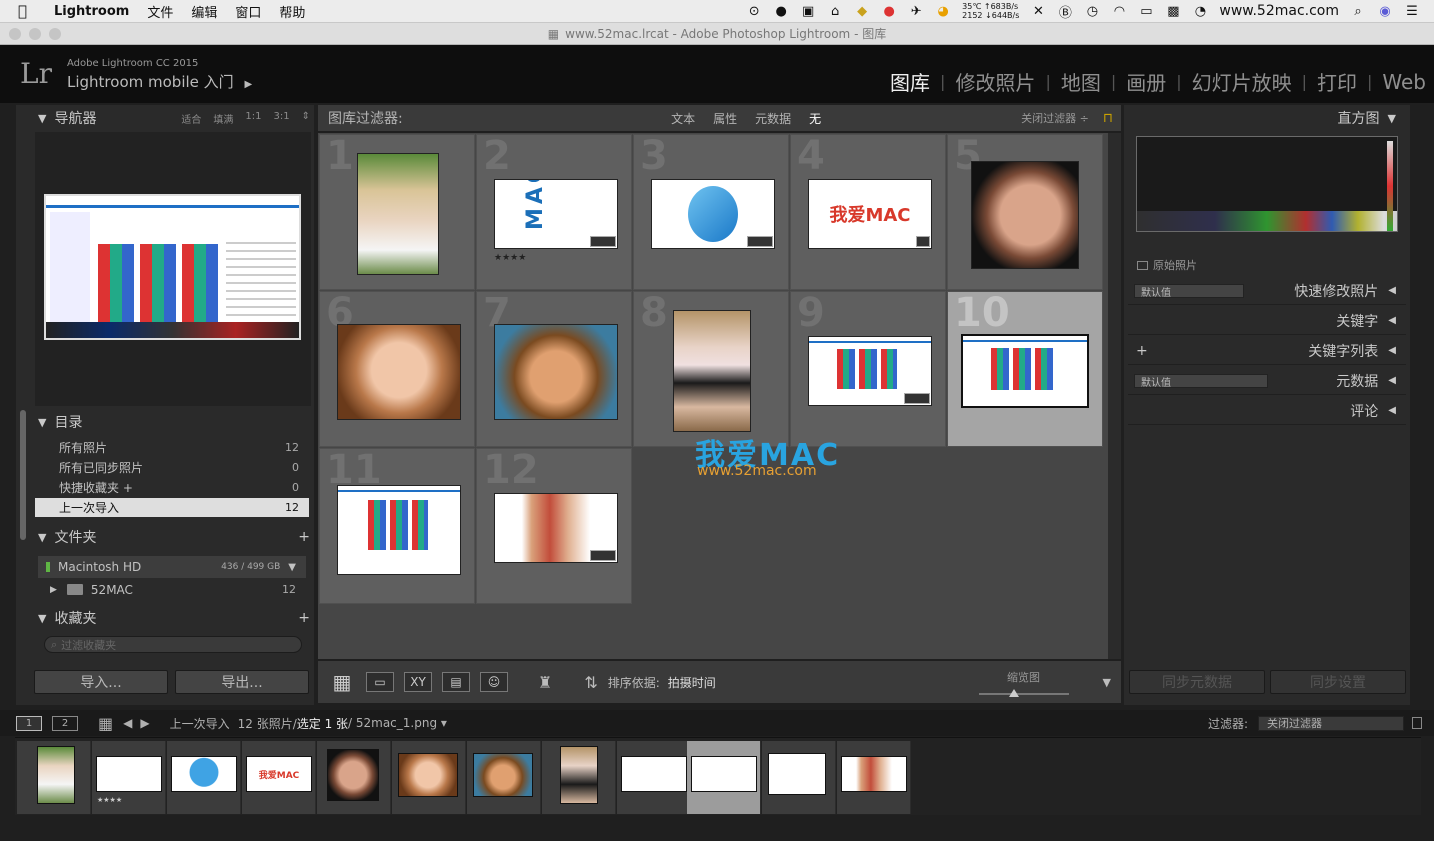  What do you see at coordinates (55, 34) in the screenshot?
I see `zoom-window-button` at bounding box center [55, 34].